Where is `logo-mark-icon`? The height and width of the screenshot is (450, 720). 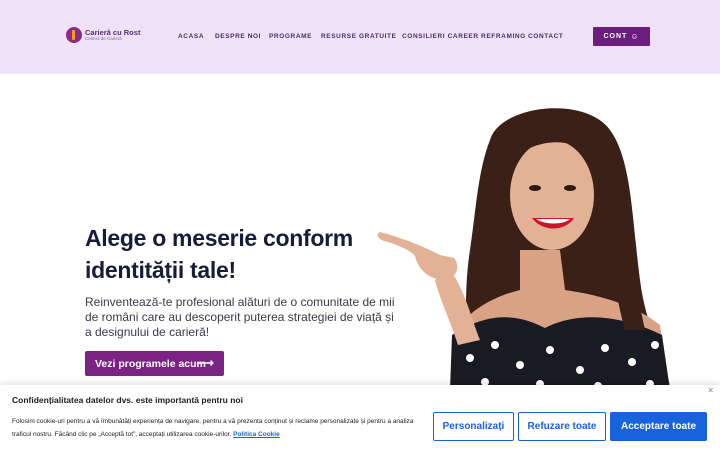 logo-mark-icon is located at coordinates (74, 35).